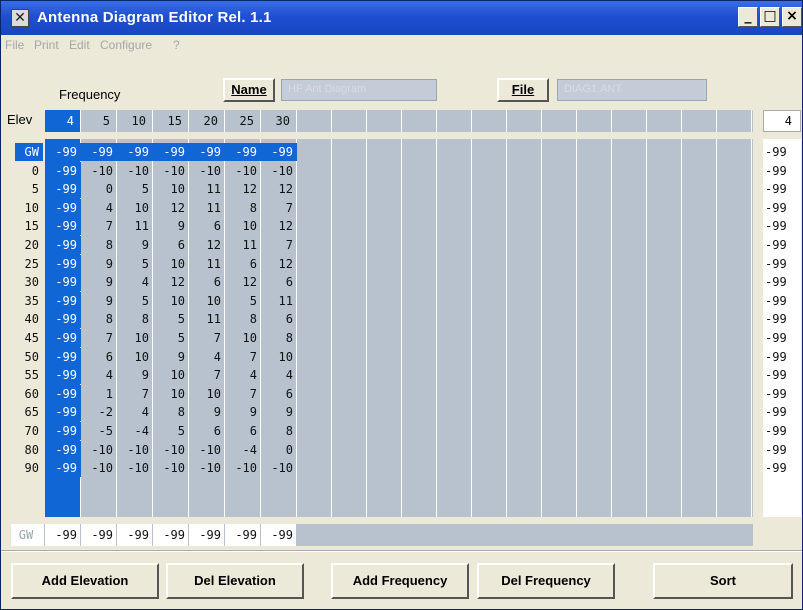 This screenshot has height=610, width=803. I want to click on title-bar: ✕ Antenna Diagram Editor Rel. 1.1 _ □ ×, so click(401, 18).